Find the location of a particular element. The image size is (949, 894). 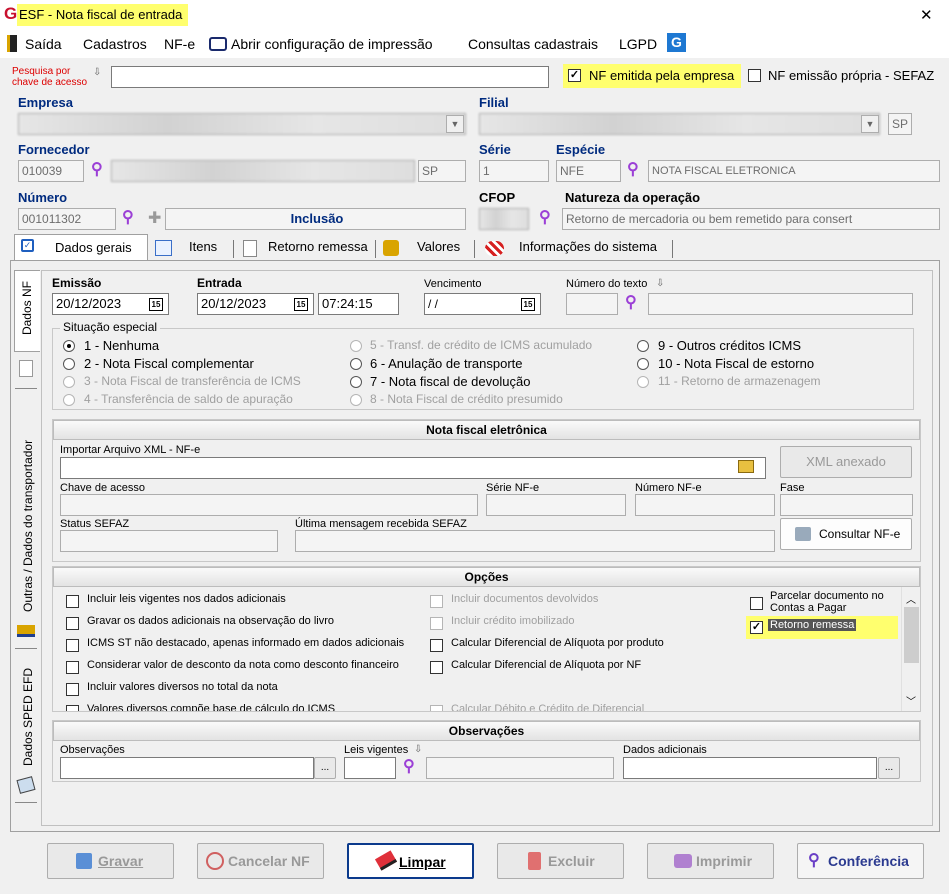

opcao-docs-devolvidos-checkbox is located at coordinates (436, 601).